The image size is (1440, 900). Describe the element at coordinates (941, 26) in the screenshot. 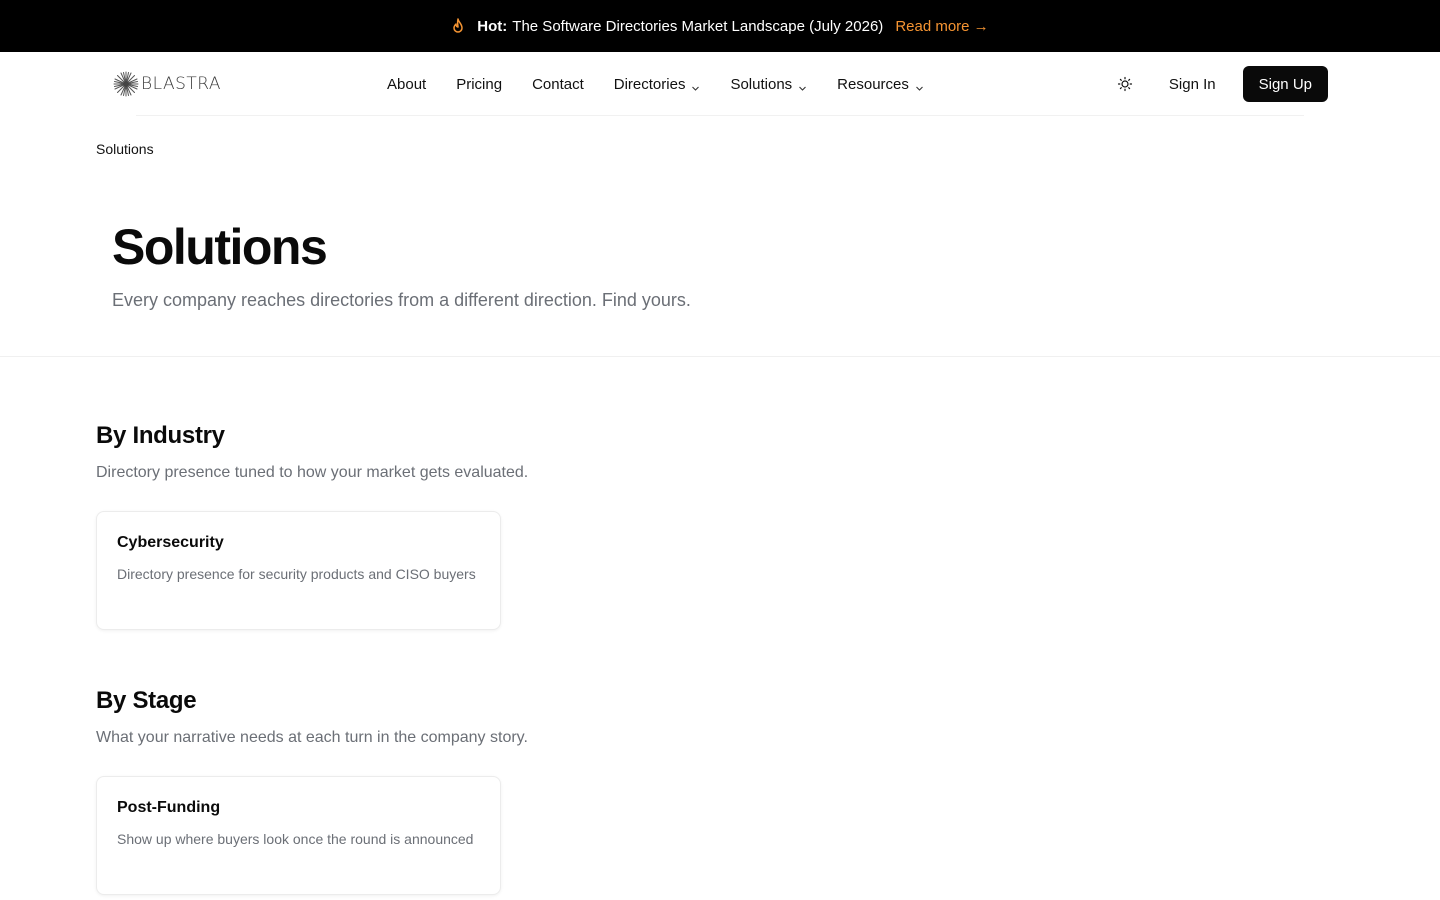

I see `announcement-read-more-link: Read more →` at that location.